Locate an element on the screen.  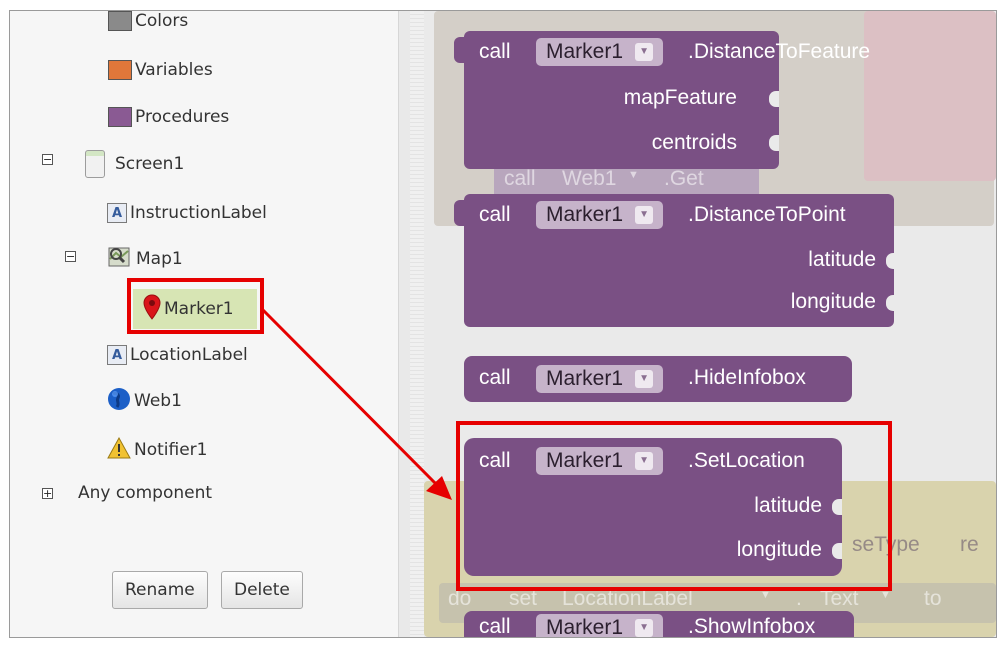
tree-item-label: Variables is located at coordinates (174, 70).